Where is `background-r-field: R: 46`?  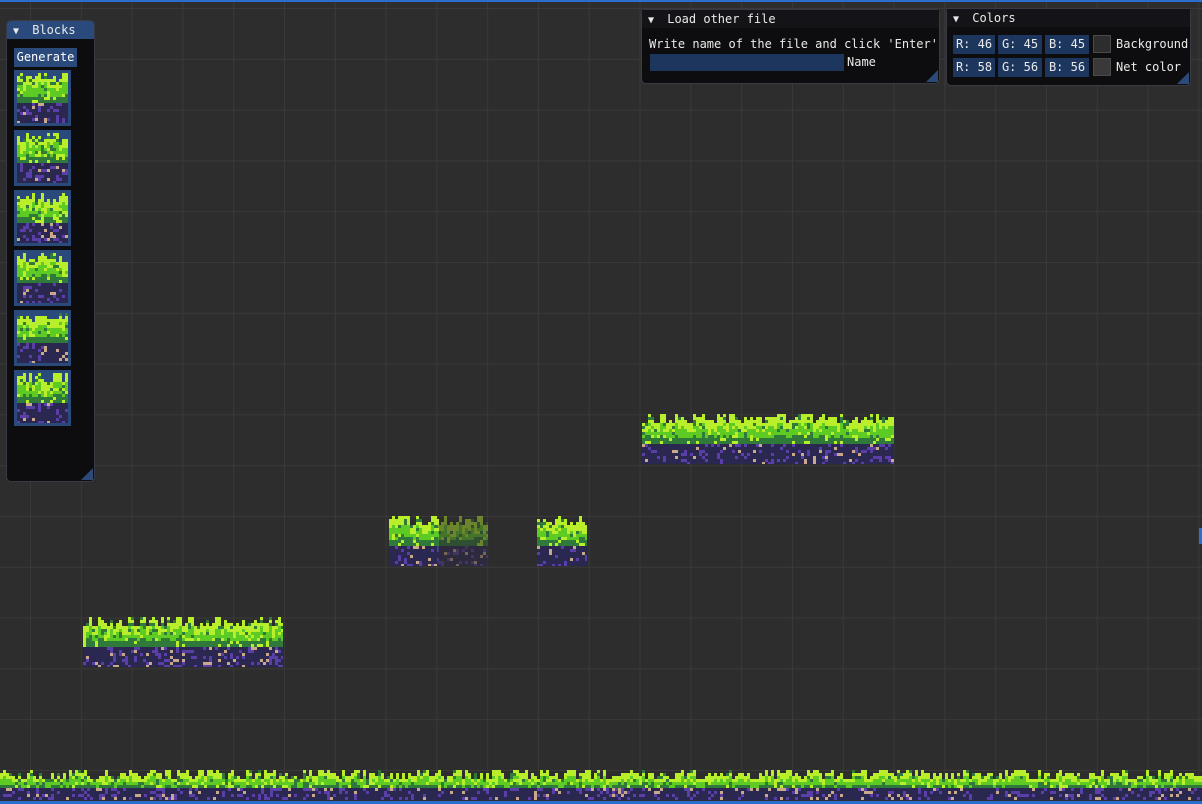 background-r-field: R: 46 is located at coordinates (974, 44).